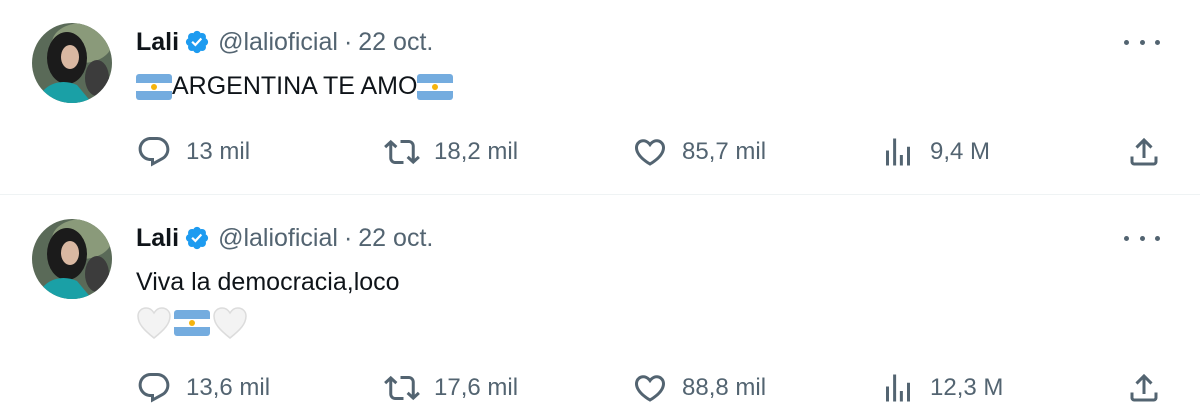 The height and width of the screenshot is (417, 1200). I want to click on reply-count: 13 mil, so click(218, 151).